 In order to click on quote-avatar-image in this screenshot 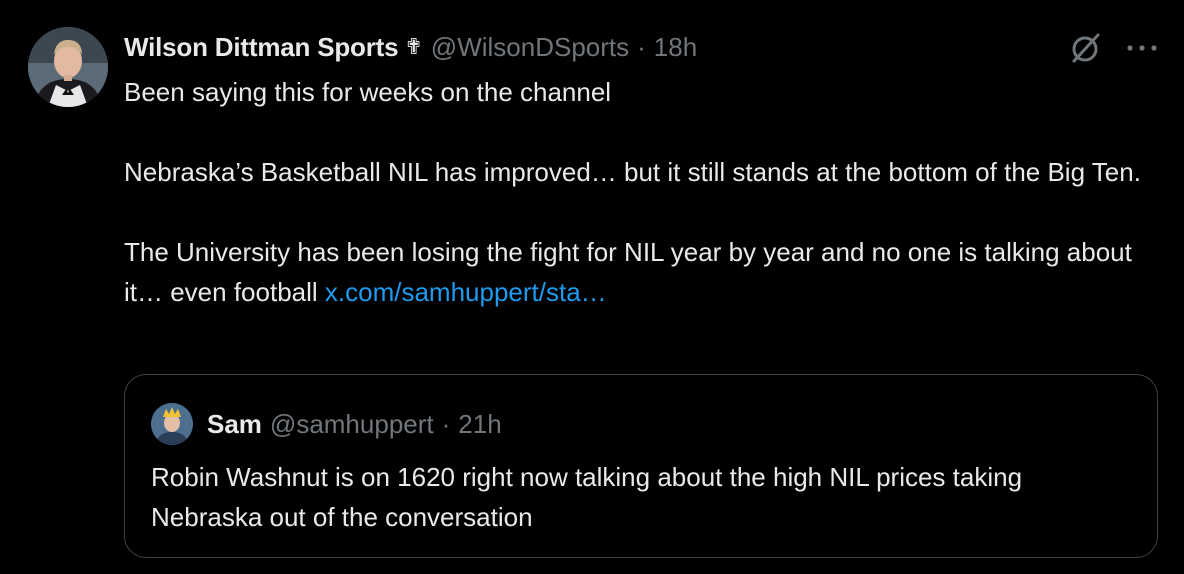, I will do `click(172, 424)`.